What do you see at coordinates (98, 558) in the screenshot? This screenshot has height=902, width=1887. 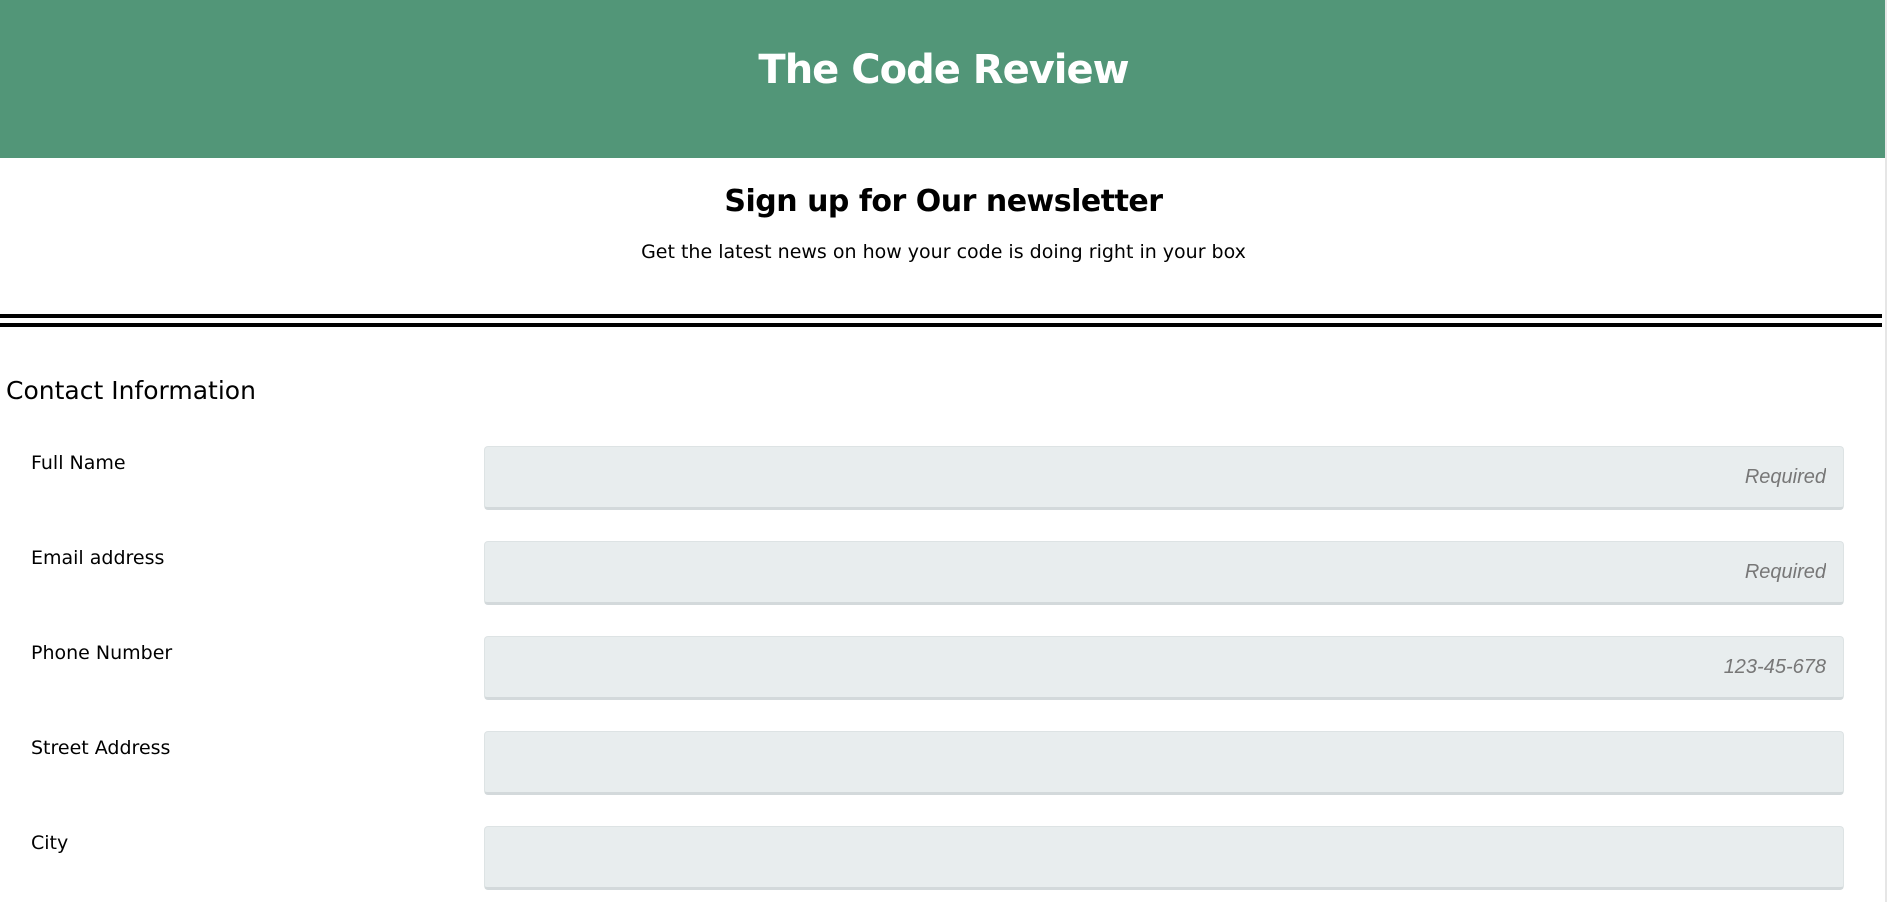 I see `email-label: Email address` at bounding box center [98, 558].